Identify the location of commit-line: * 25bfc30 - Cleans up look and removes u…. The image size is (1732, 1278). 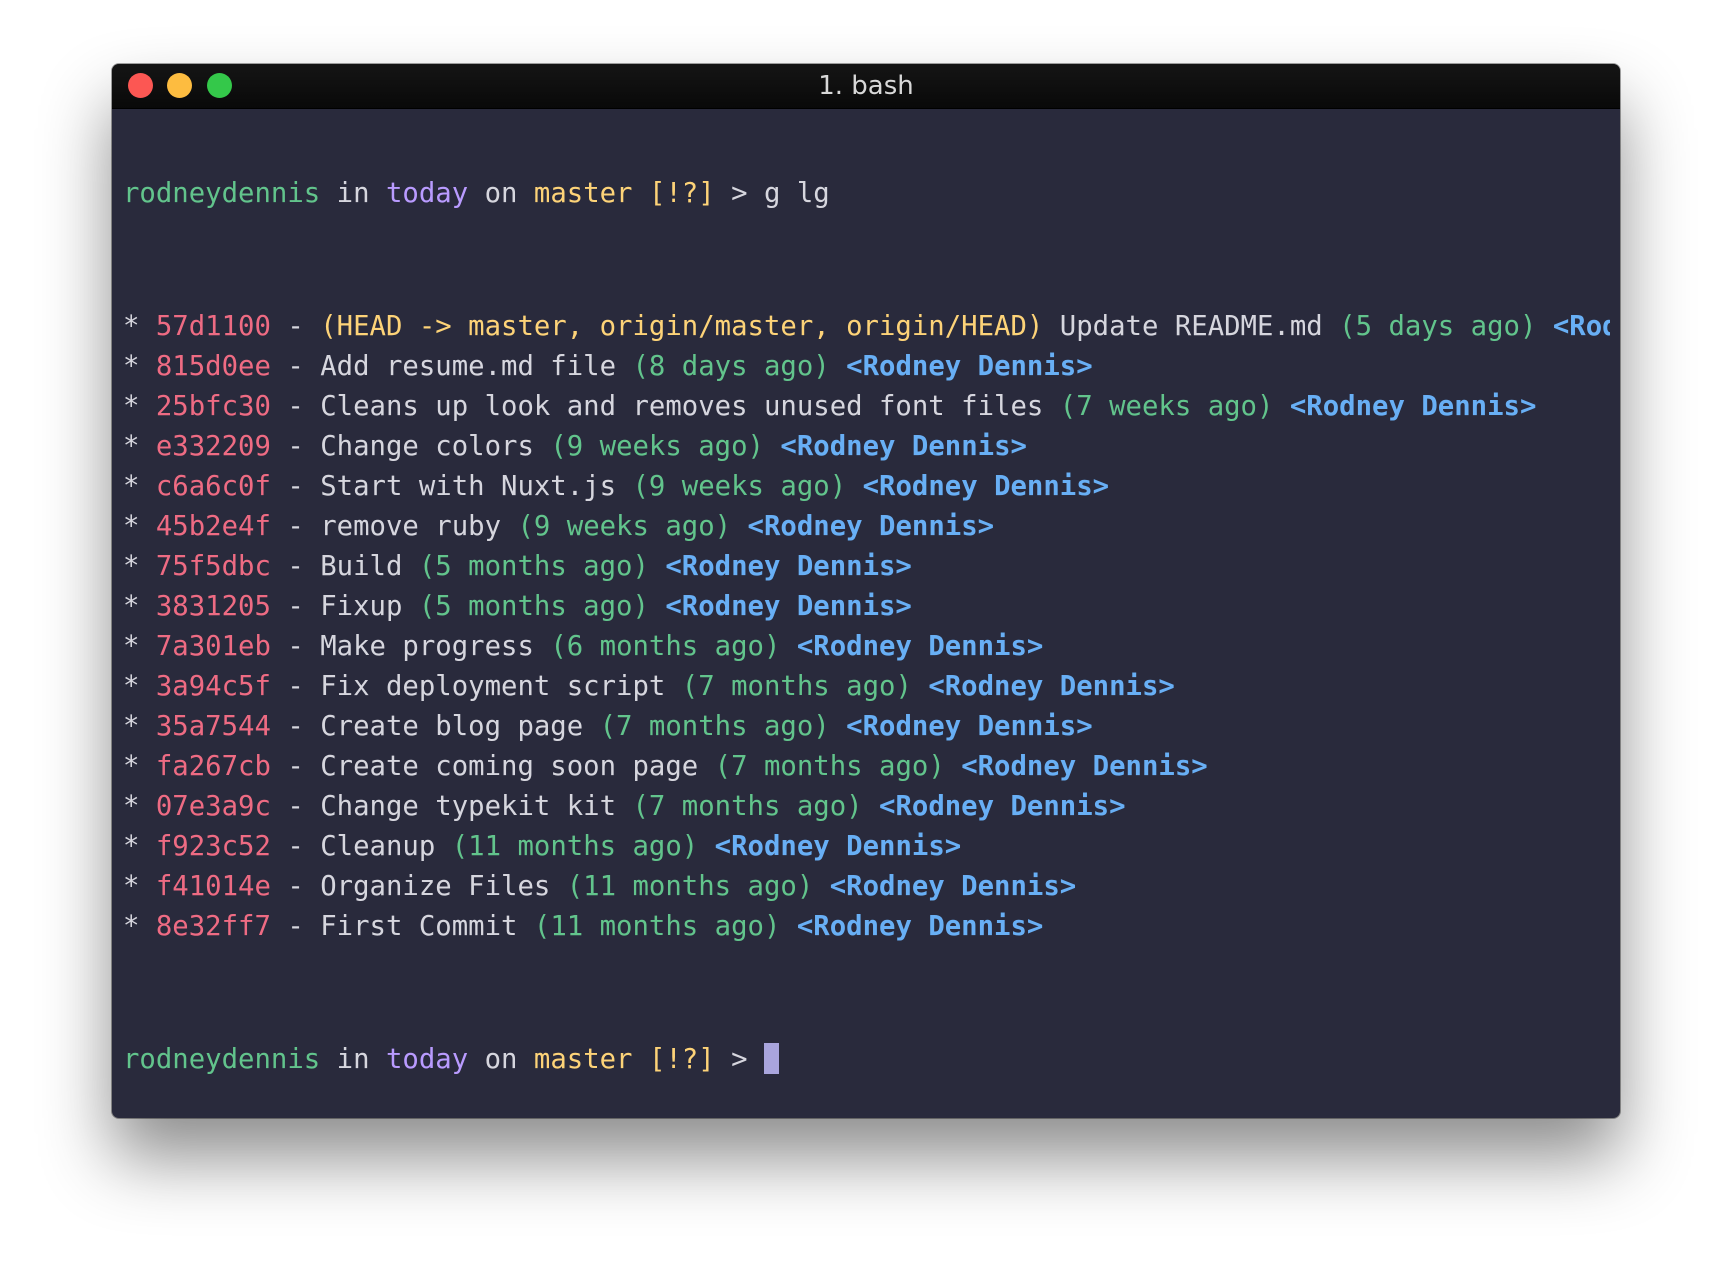
(866, 407).